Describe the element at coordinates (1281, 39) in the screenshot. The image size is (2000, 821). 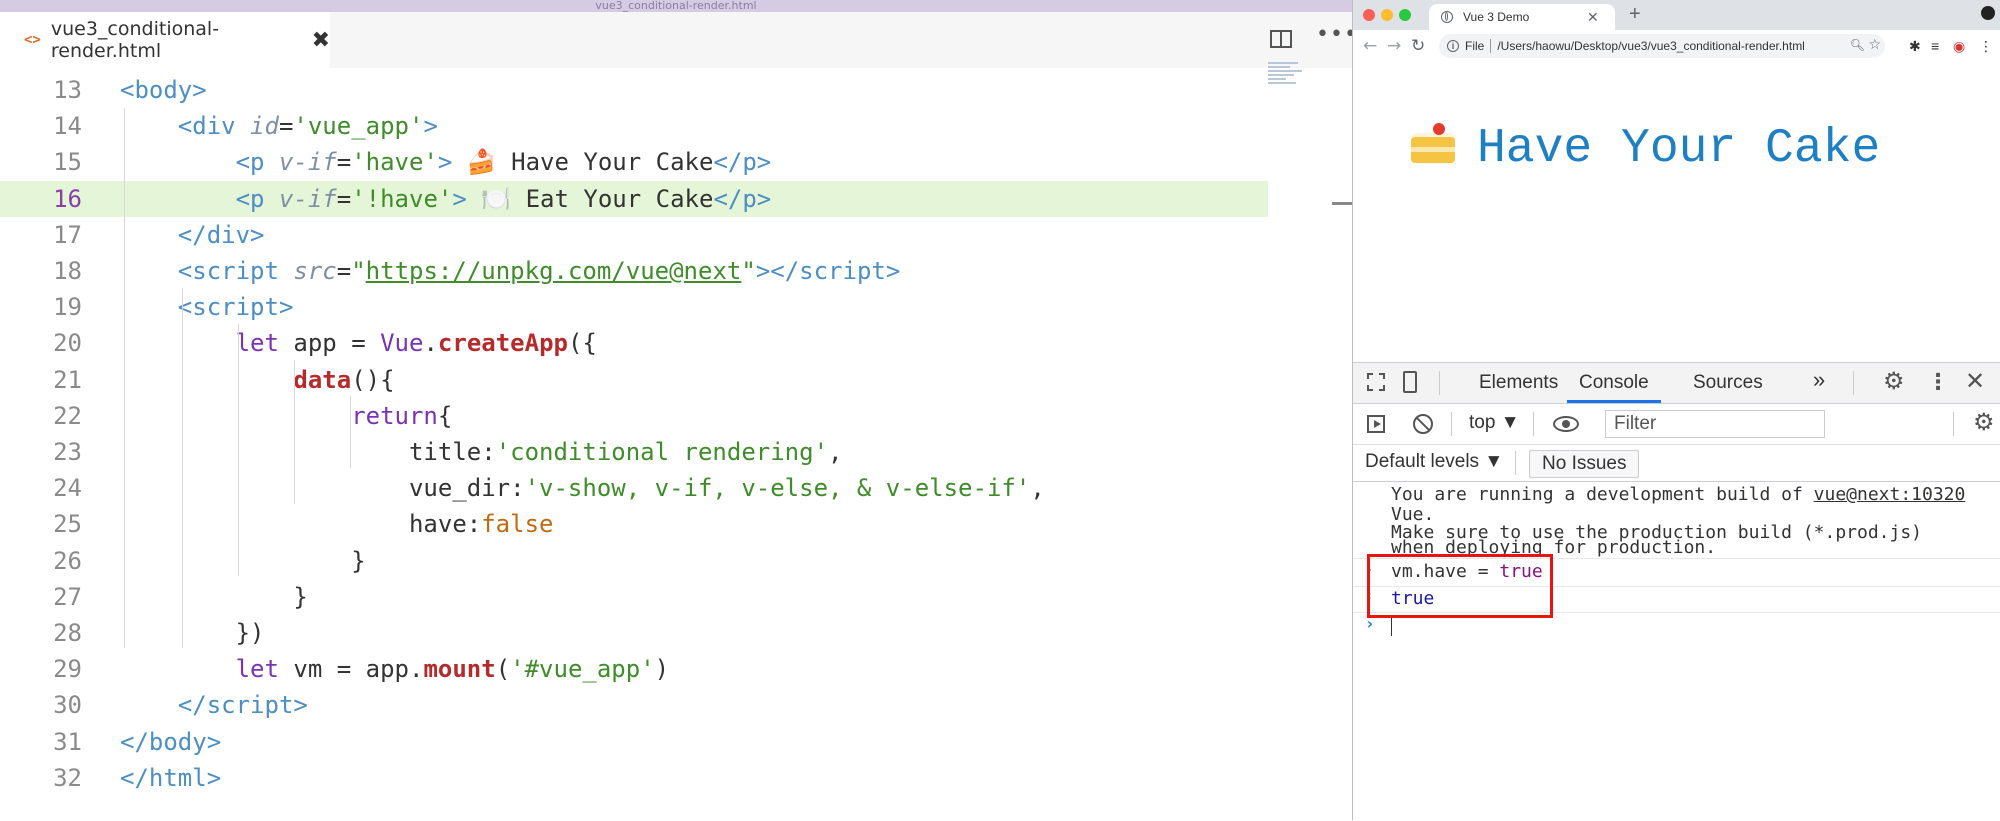
I see `split-editor-icon` at that location.